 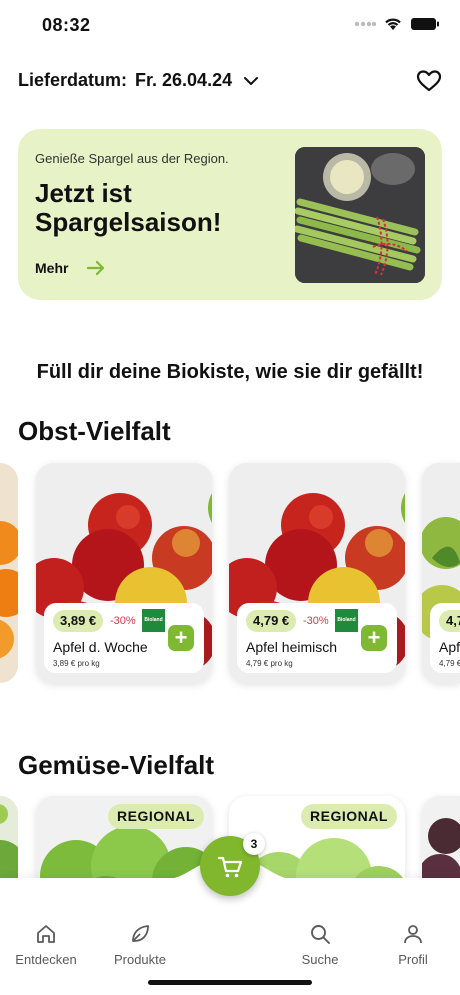 I want to click on delivery-date-selector: Lieferdatum: Fr. 26.04.24, so click(x=139, y=80).